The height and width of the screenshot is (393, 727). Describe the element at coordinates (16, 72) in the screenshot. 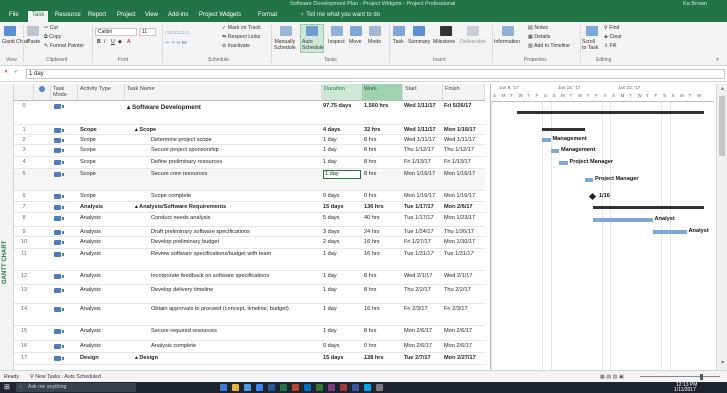

I see `accept-entry-icon: ✓` at that location.